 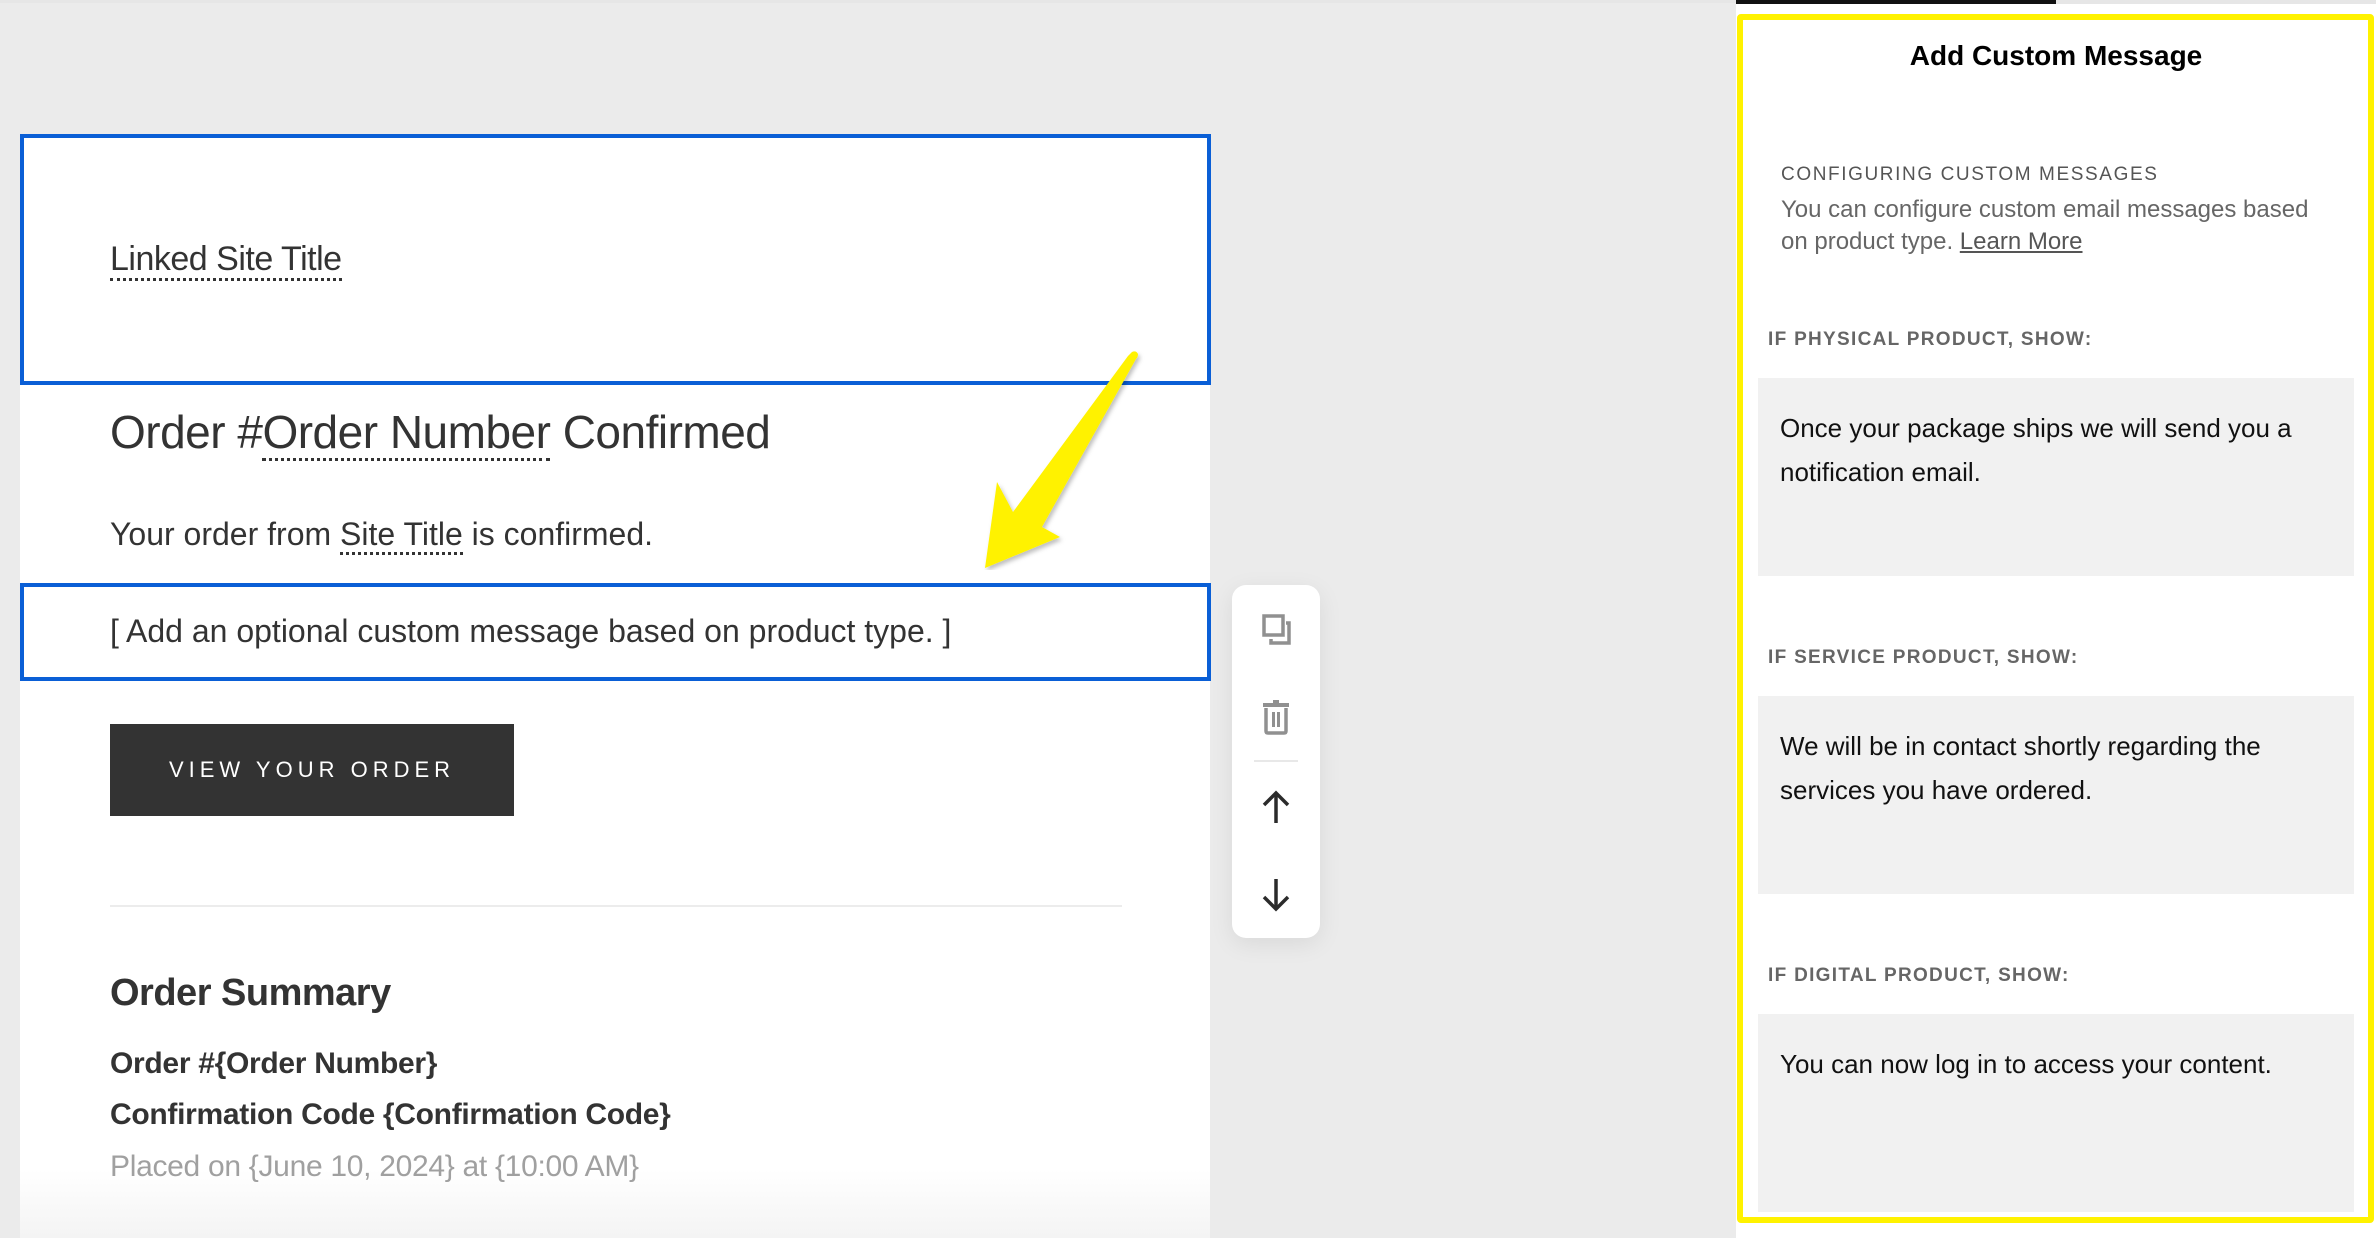 What do you see at coordinates (1896, 2) in the screenshot?
I see `panel-active-tab-indicator` at bounding box center [1896, 2].